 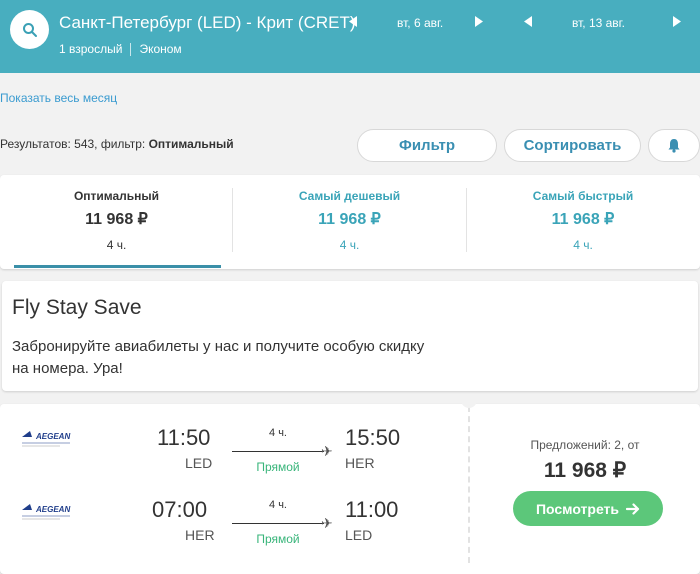 I want to click on depart-date: вт, 6 авг., so click(x=420, y=23).